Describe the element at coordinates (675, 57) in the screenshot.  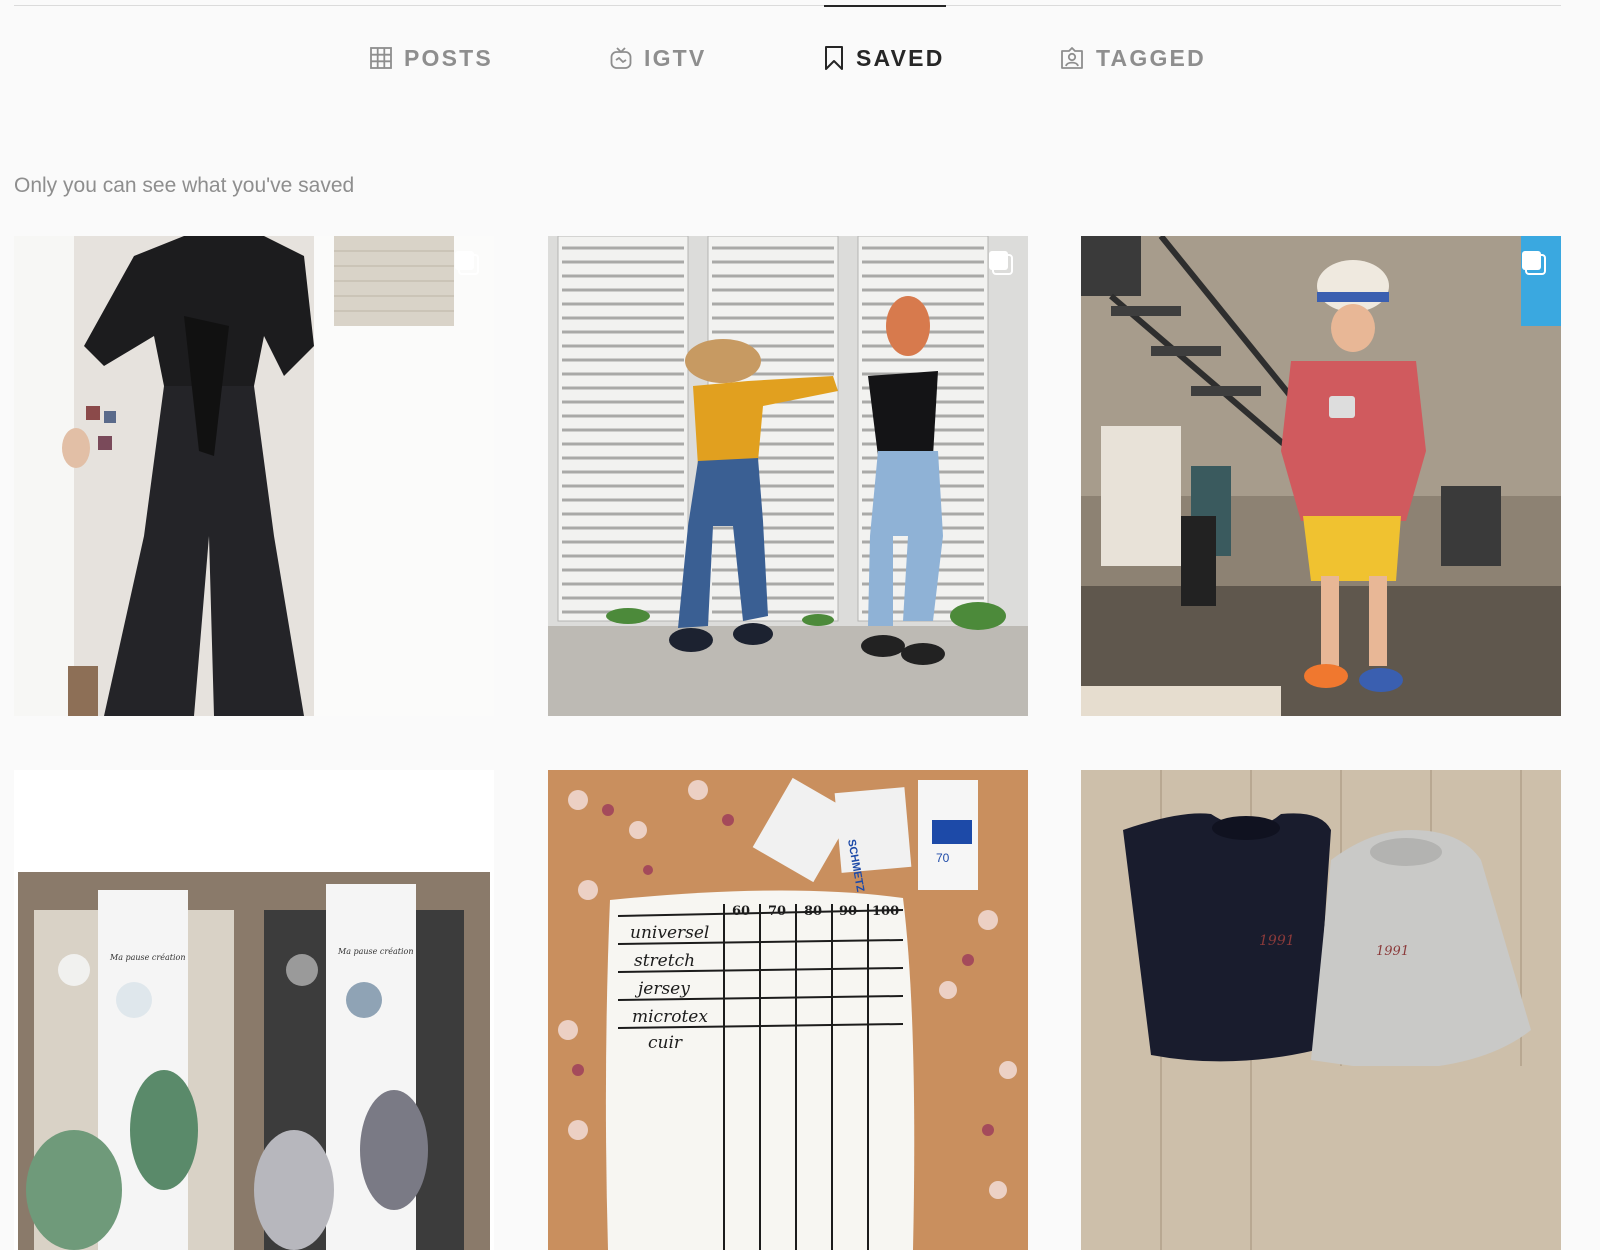
I see `tab-igtv-label: IGTV` at that location.